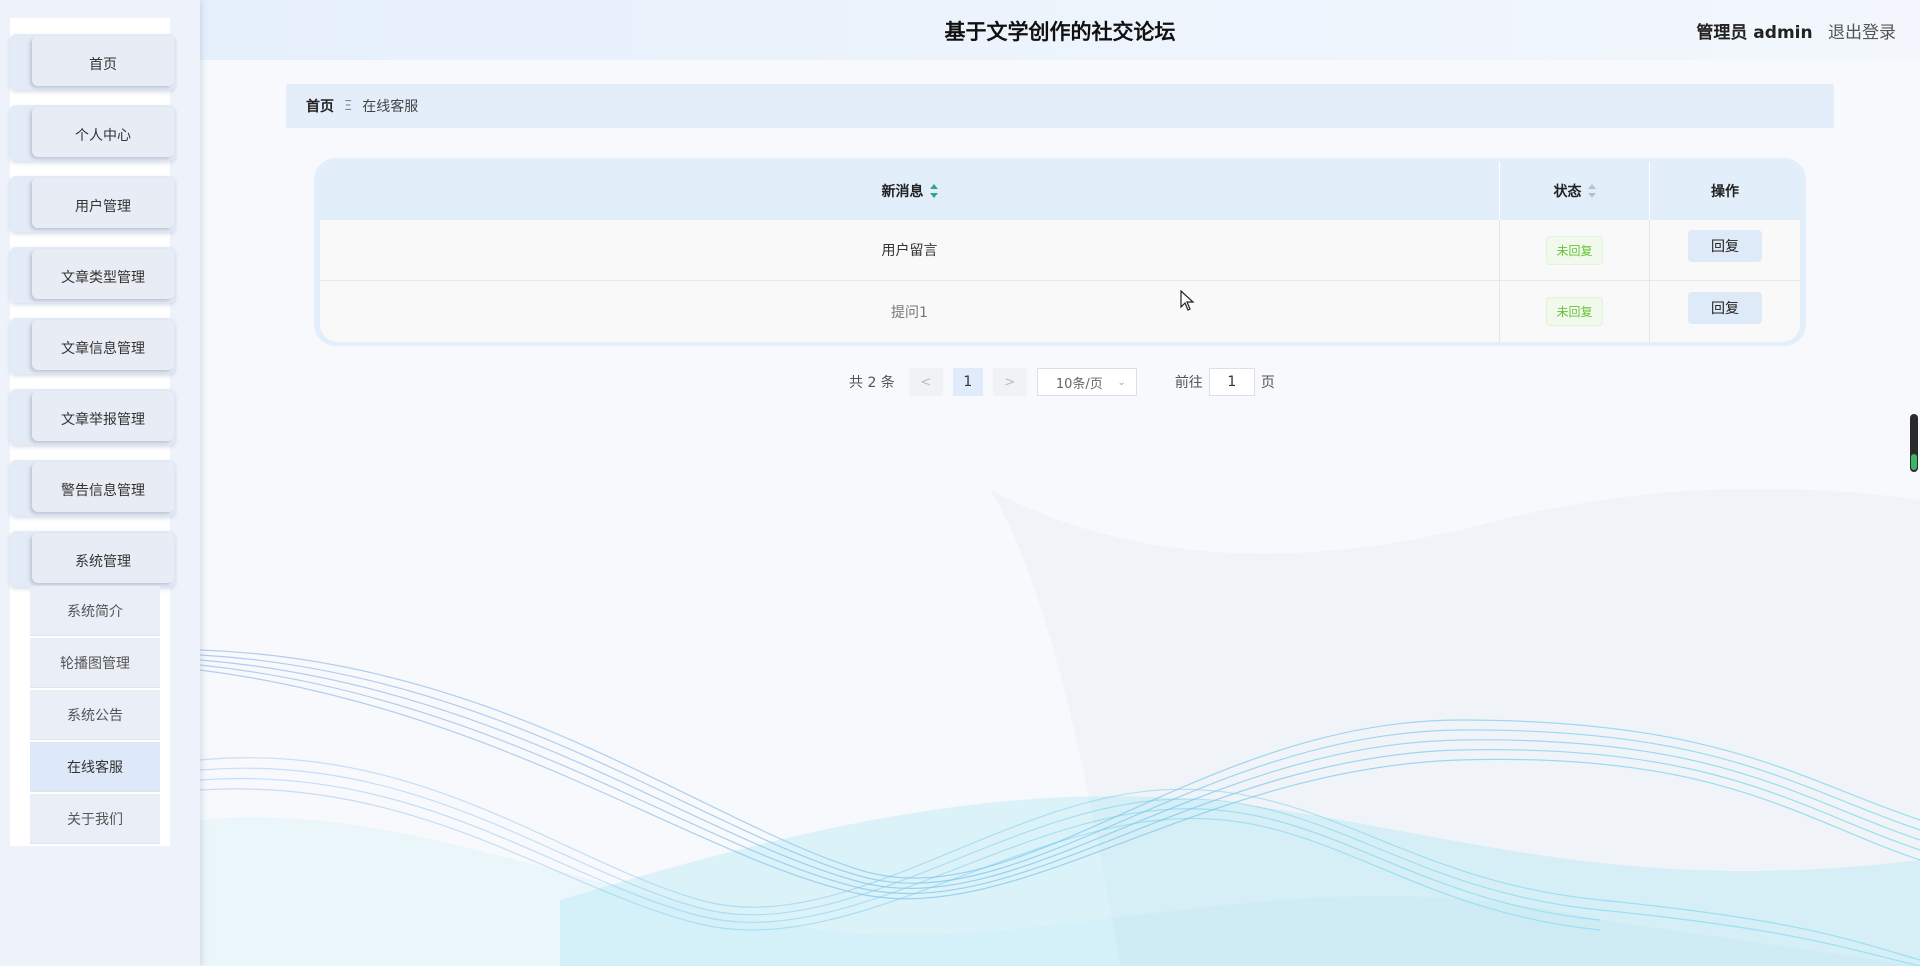 Image resolution: width=1920 pixels, height=966 pixels. Describe the element at coordinates (1121, 382) in the screenshot. I see `chevron-down-icon: ⌄` at that location.